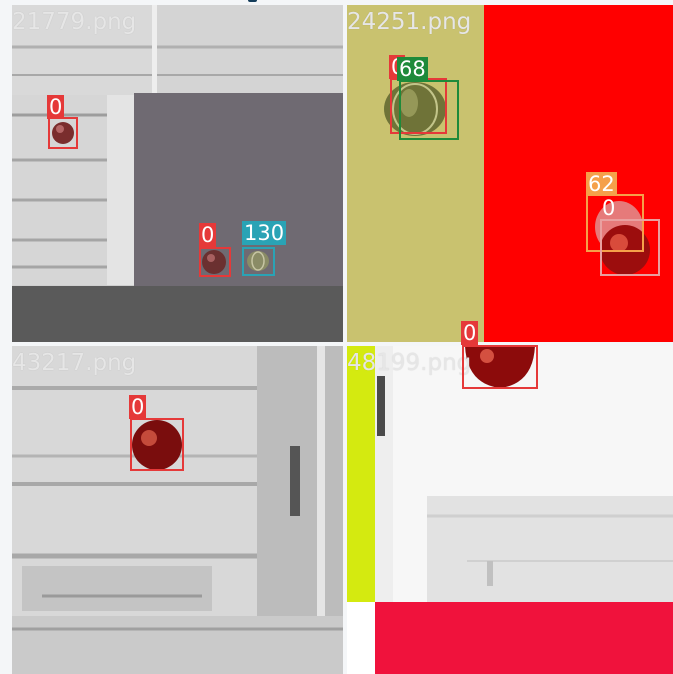 This screenshot has width=673, height=674. I want to click on class-label: 130, so click(264, 233).